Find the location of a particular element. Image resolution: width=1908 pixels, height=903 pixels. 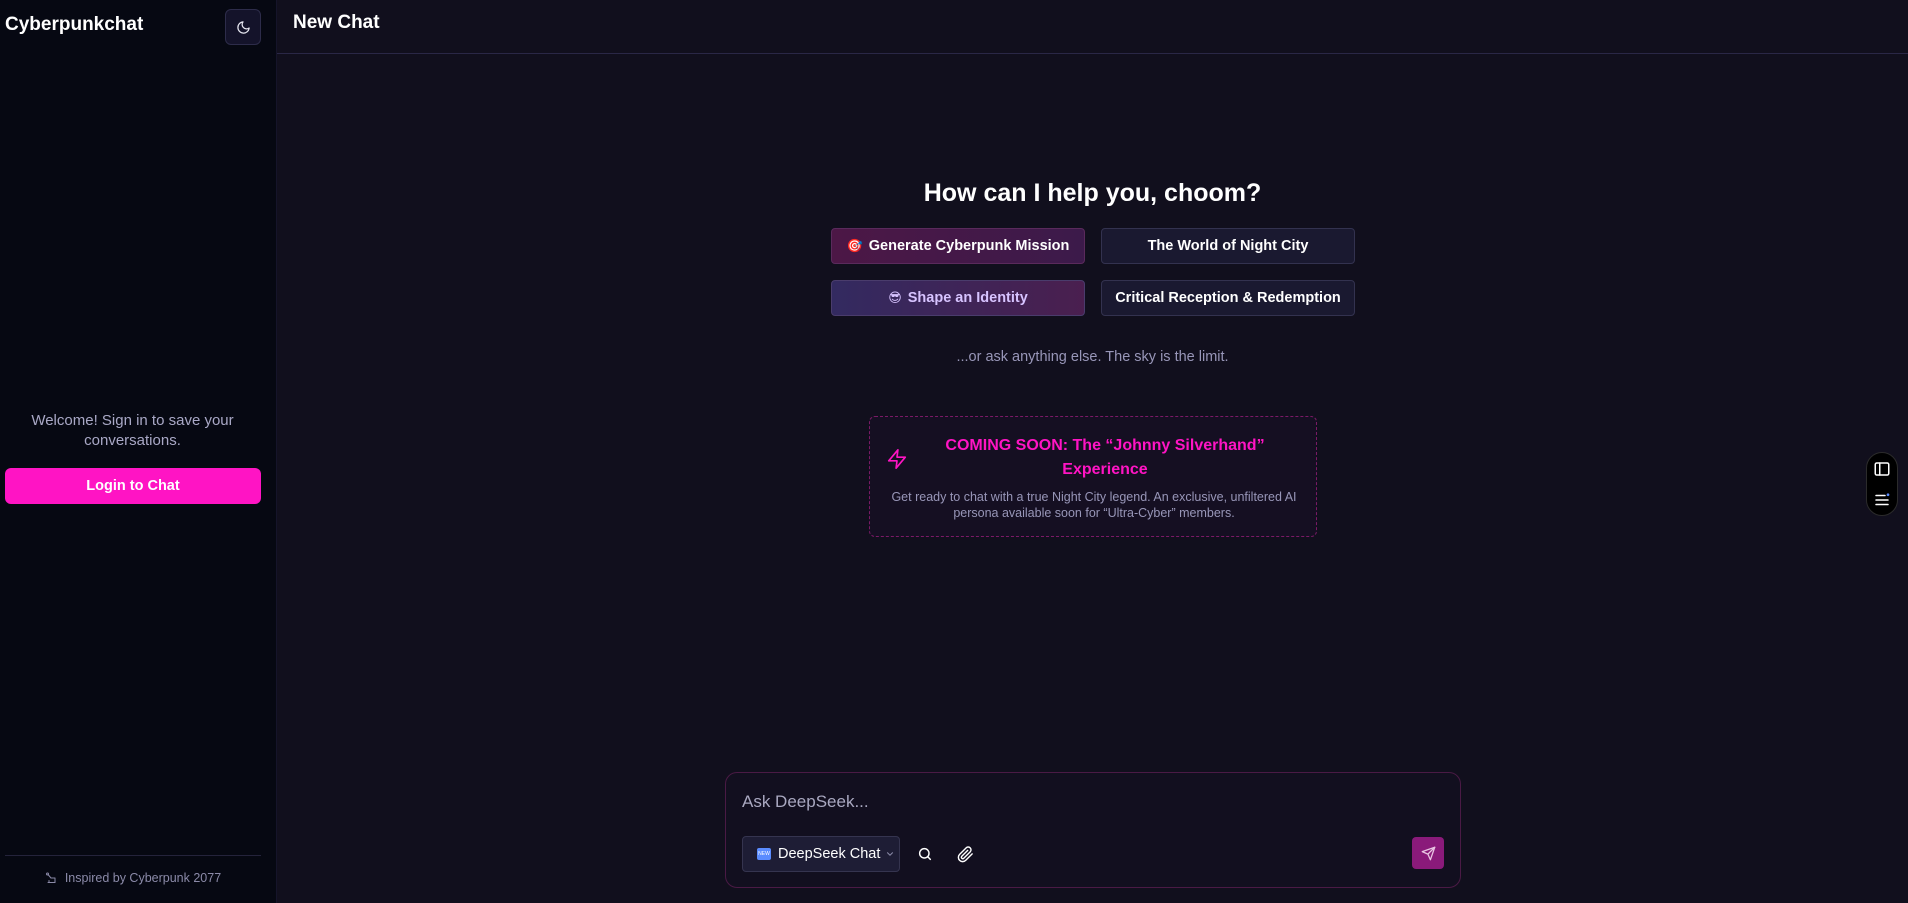

send-icon is located at coordinates (1428, 853).